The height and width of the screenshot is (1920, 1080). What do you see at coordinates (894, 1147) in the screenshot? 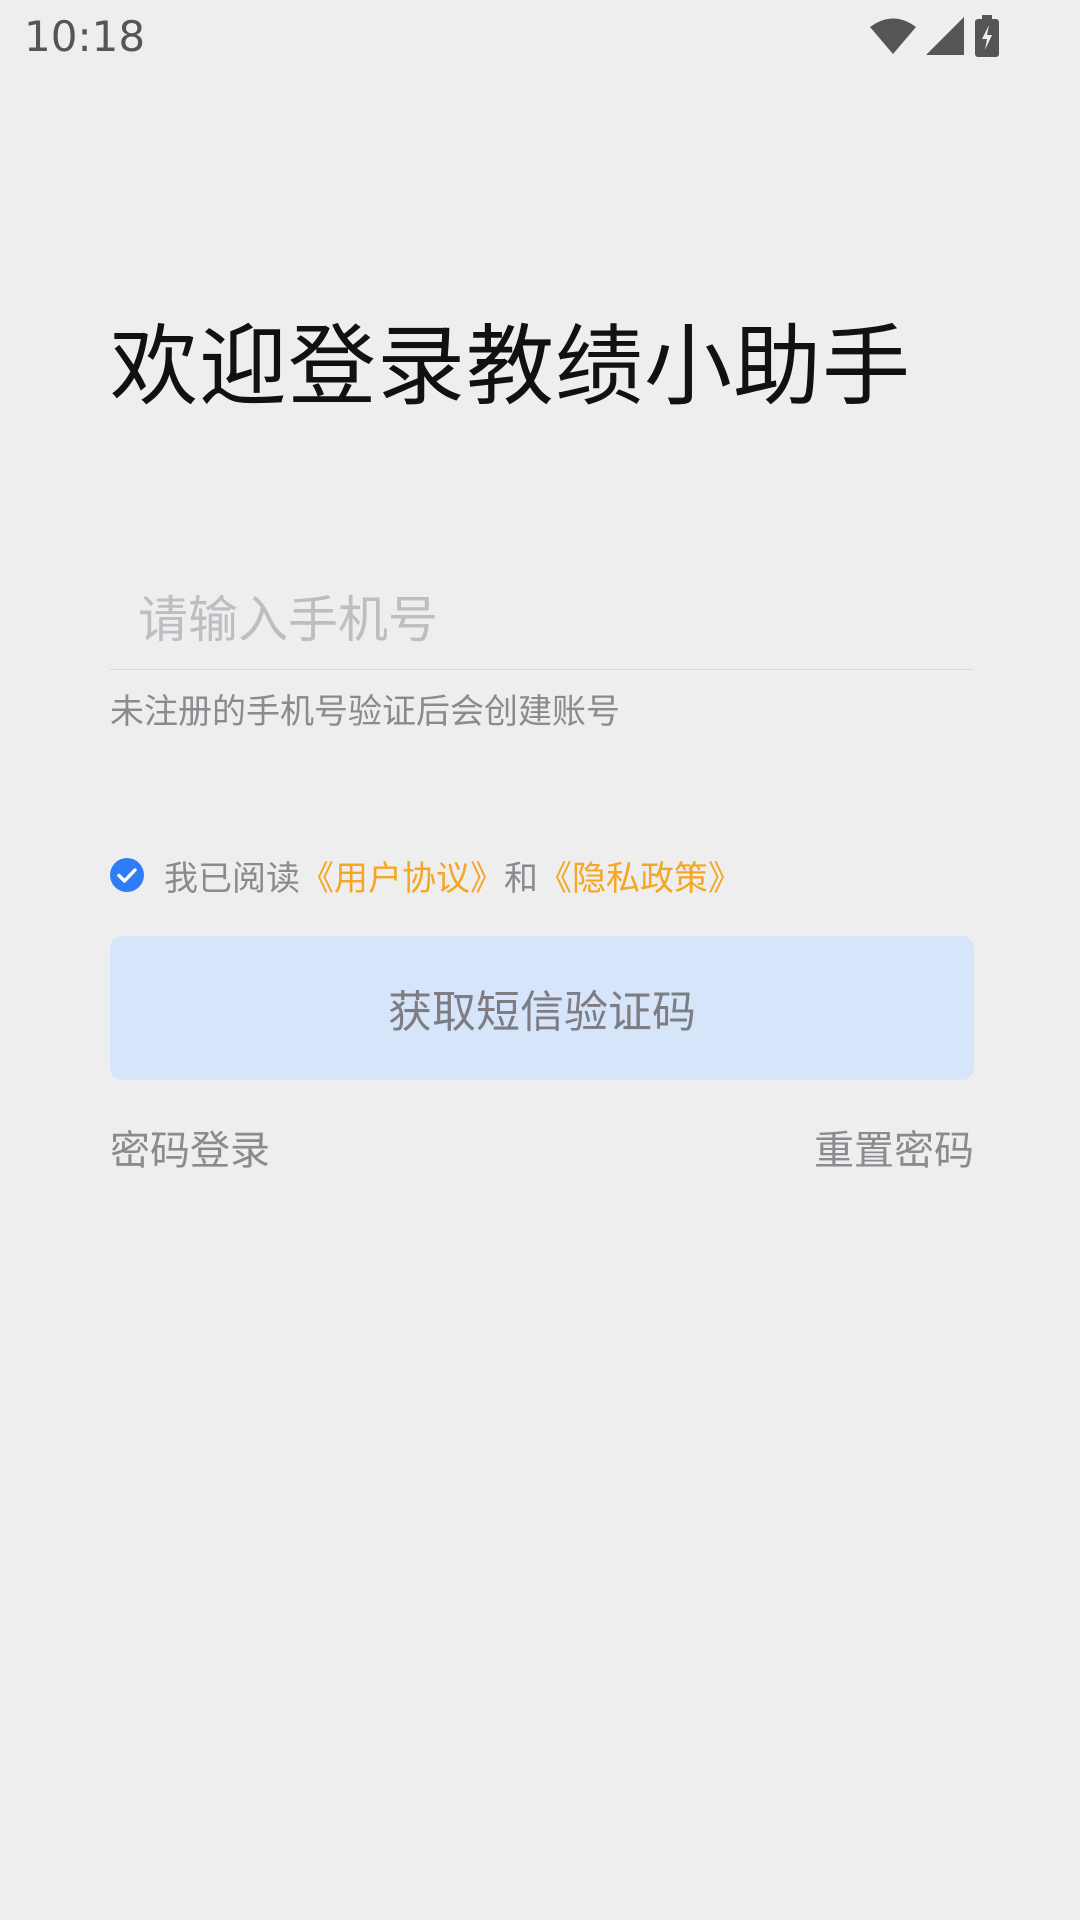
I see `reset-password-link: 重置密码` at bounding box center [894, 1147].